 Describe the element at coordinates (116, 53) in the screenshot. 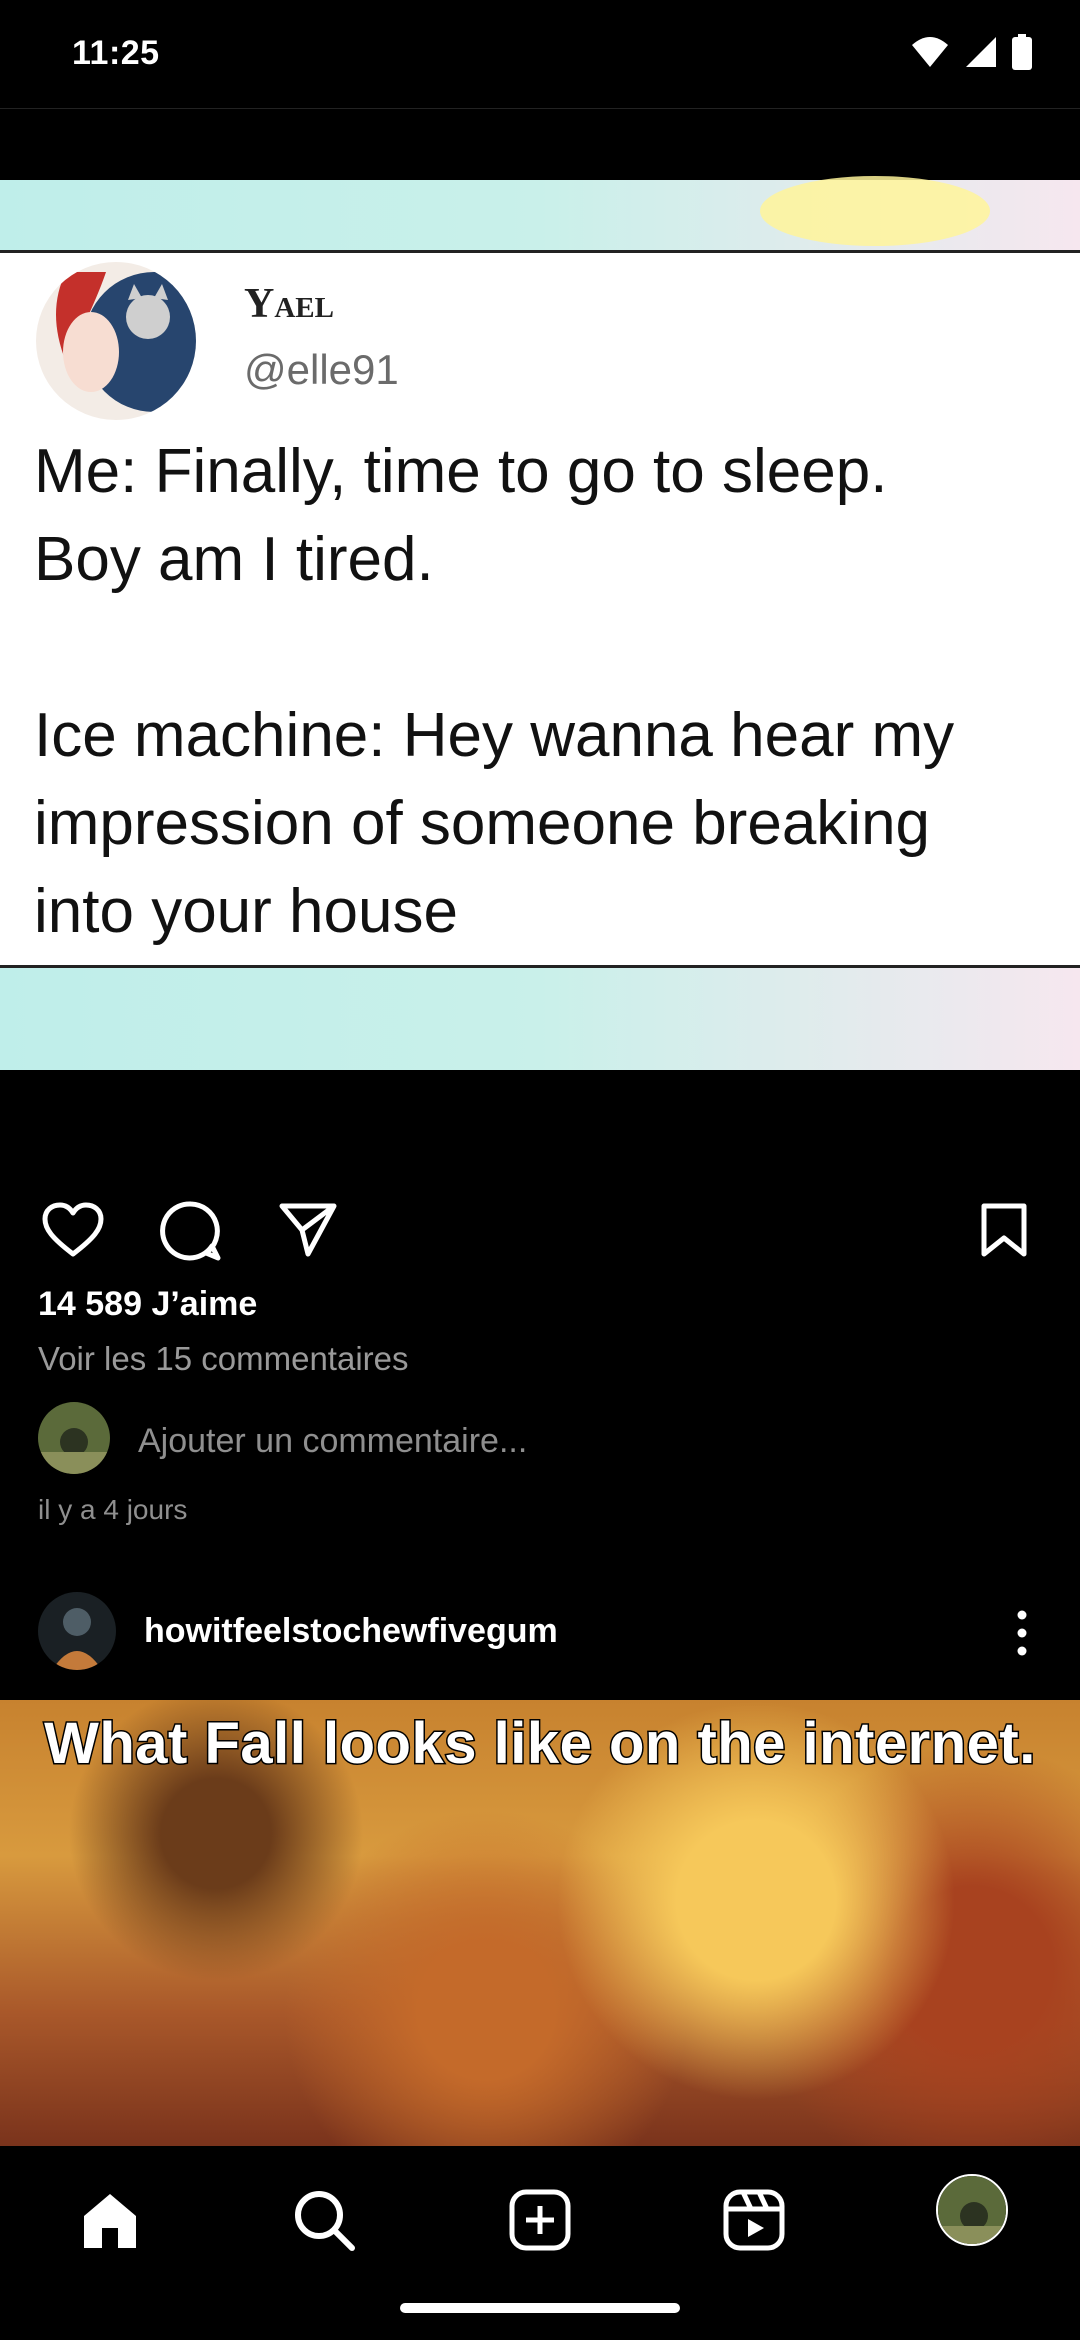

I see `status-time: 11:25` at that location.